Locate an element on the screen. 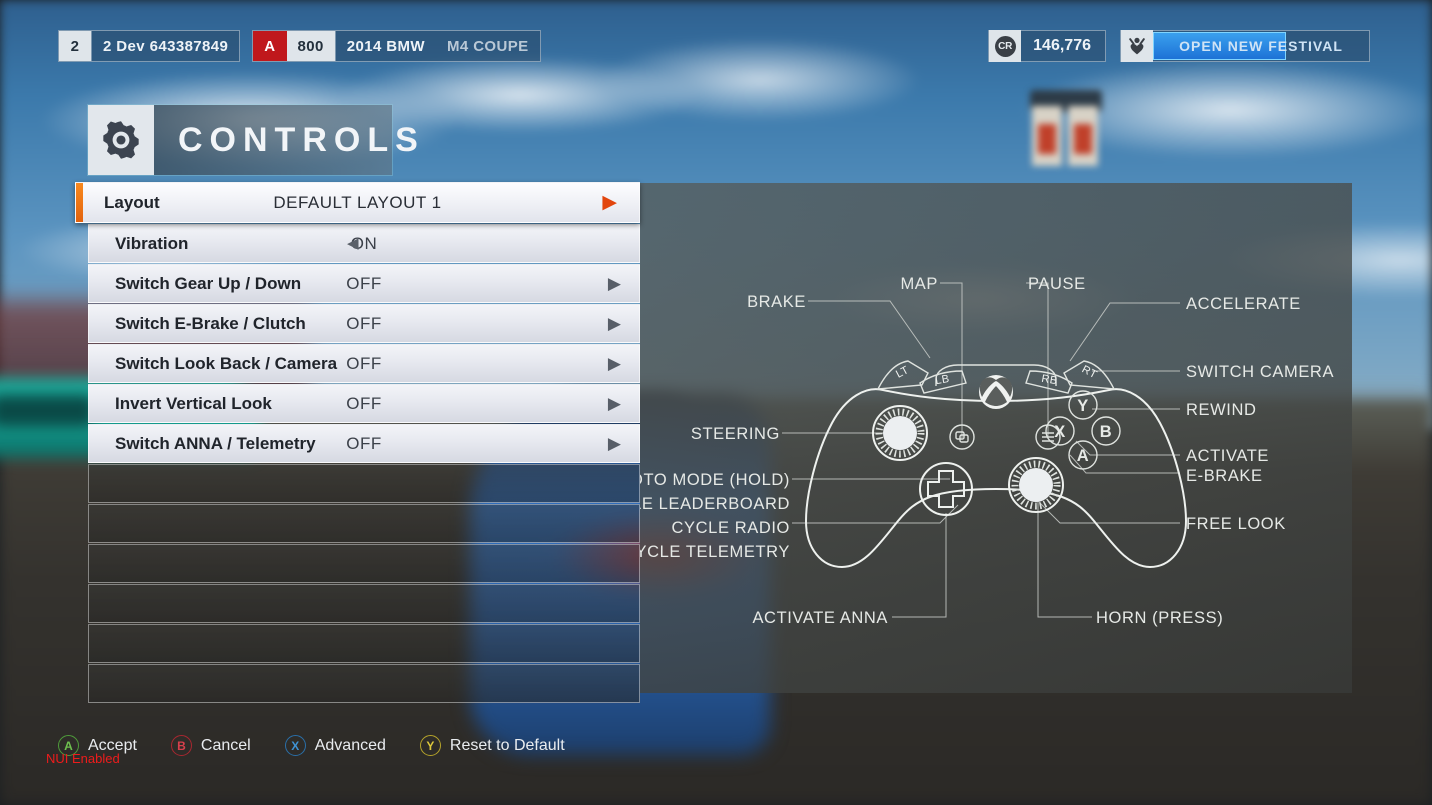 This screenshot has width=1432, height=805. button-b-label: B is located at coordinates (1106, 432).